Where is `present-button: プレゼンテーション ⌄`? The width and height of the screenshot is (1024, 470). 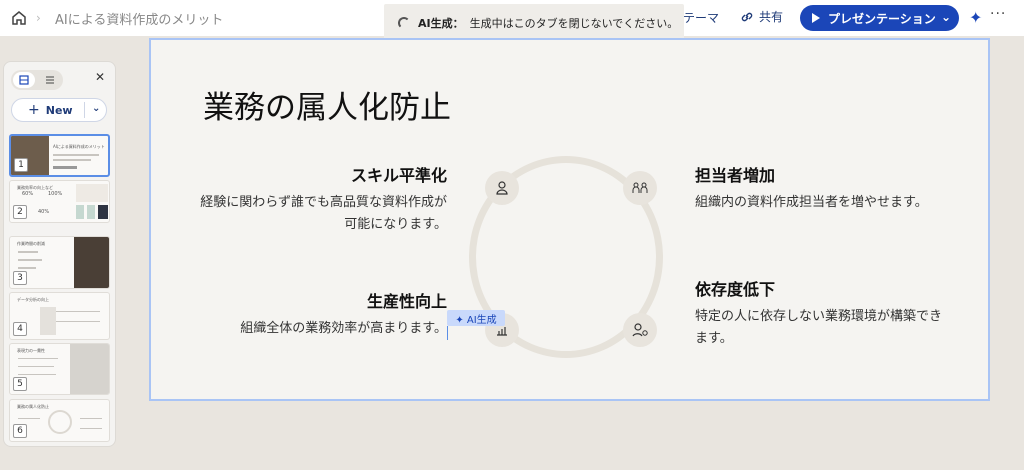
present-button: プレゼンテーション ⌄ is located at coordinates (879, 18).